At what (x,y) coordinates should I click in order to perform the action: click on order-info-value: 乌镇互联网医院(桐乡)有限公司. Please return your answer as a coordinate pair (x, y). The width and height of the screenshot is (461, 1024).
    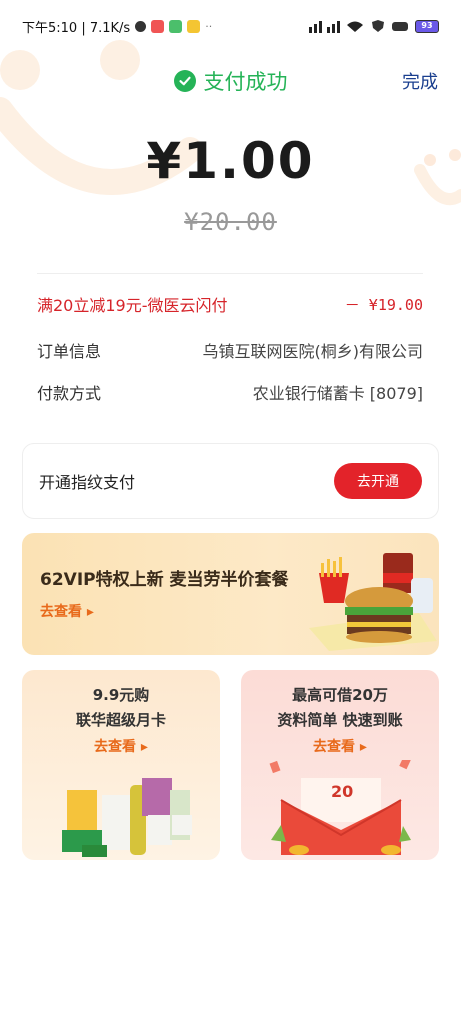
    Looking at the image, I should click on (313, 351).